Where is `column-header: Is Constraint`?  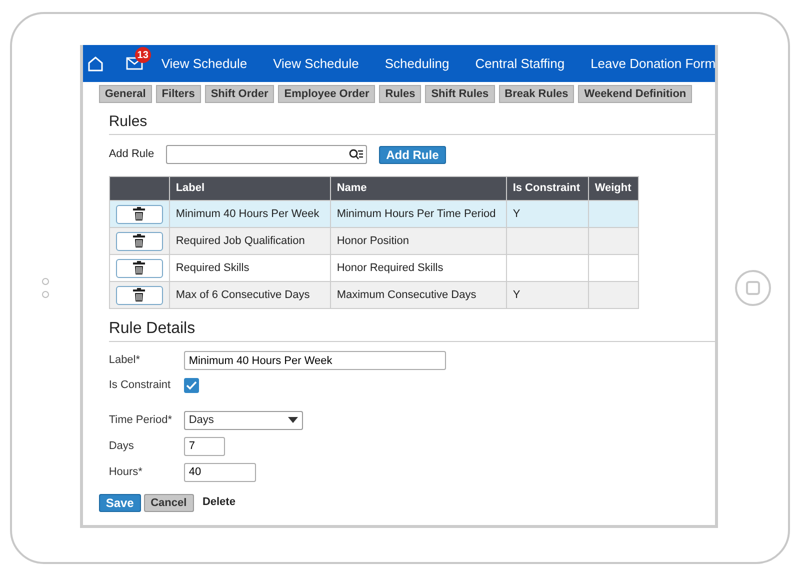
column-header: Is Constraint is located at coordinates (547, 188).